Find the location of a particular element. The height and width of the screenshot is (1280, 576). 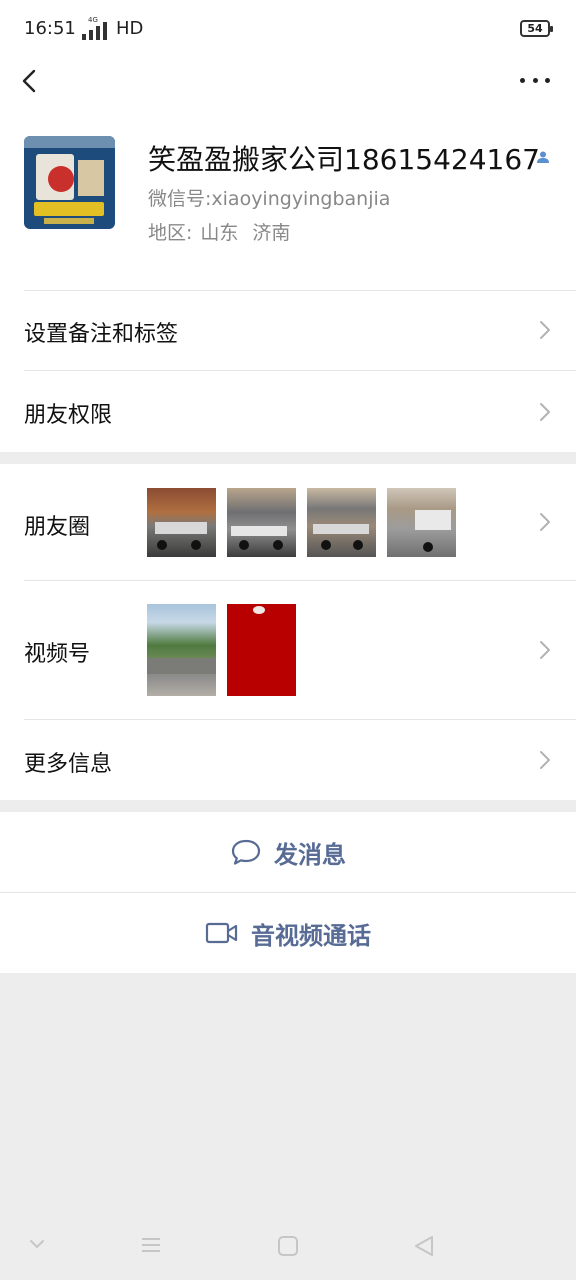

video-call-button: 音视频通话 is located at coordinates (288, 933).